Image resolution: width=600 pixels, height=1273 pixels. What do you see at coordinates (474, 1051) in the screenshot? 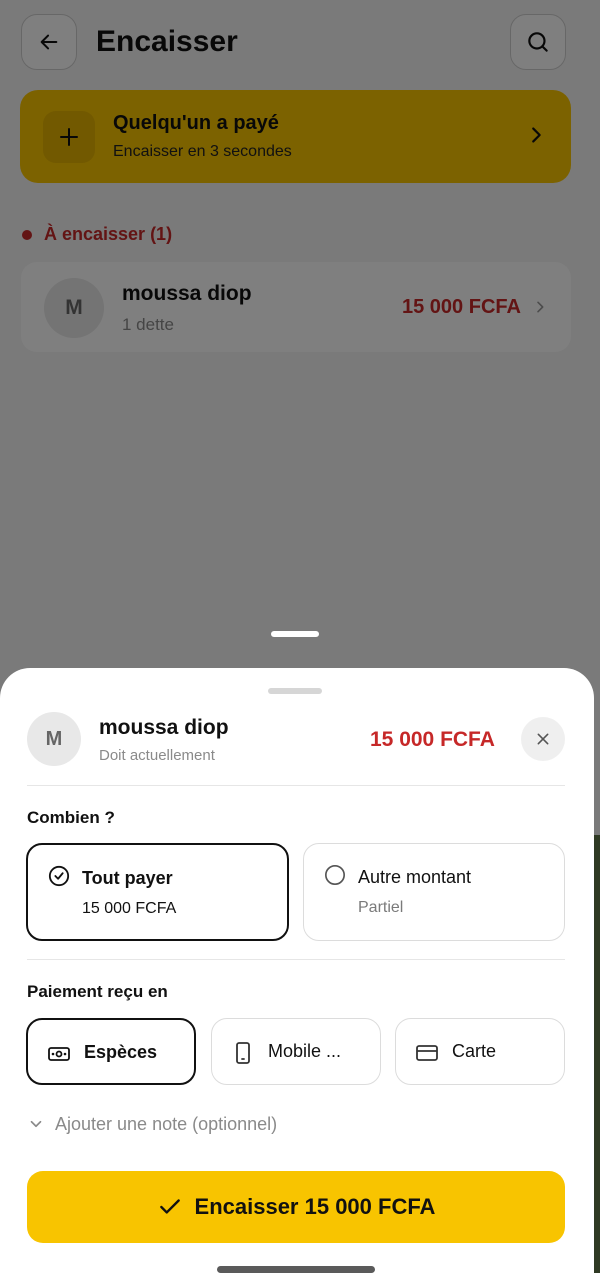
I see `payment-label: Carte` at bounding box center [474, 1051].